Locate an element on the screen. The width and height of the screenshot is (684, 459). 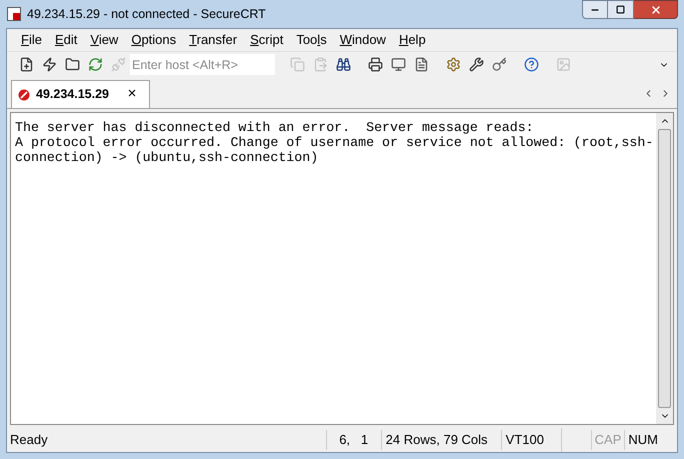
scrollbar is located at coordinates (664, 268).